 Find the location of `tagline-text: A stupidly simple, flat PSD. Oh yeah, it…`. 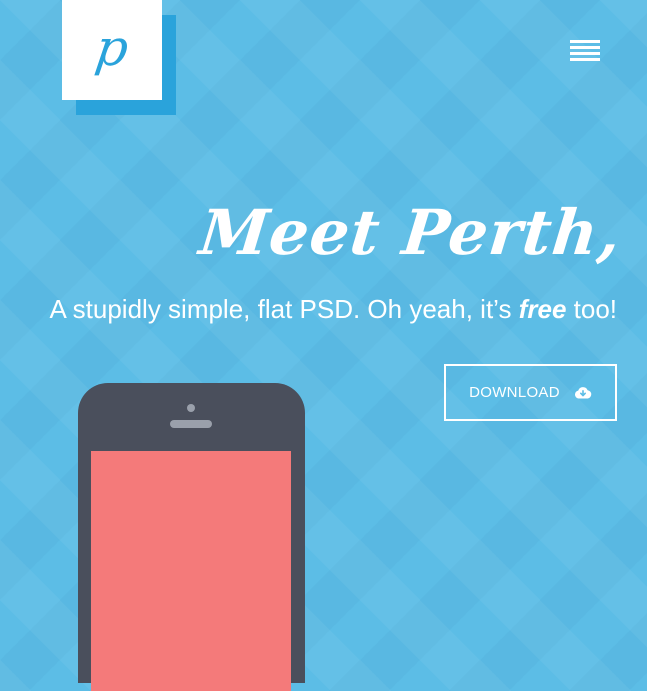

tagline-text: A stupidly simple, flat PSD. Oh yeah, it… is located at coordinates (284, 309).